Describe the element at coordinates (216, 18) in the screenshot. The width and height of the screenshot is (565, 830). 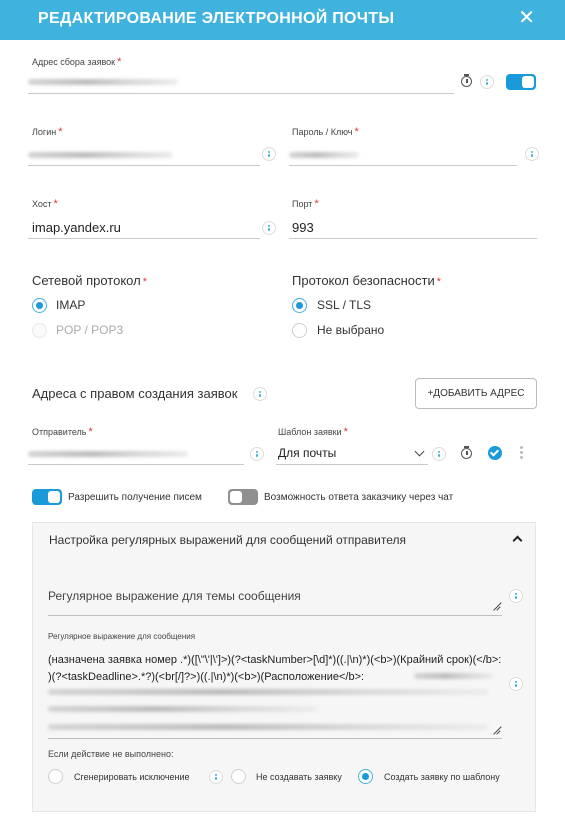
I see `modal-title: РЕДАКТИРОВАНИЕ ЭЛЕКТРОННОЙ ПОЧТЫ` at that location.